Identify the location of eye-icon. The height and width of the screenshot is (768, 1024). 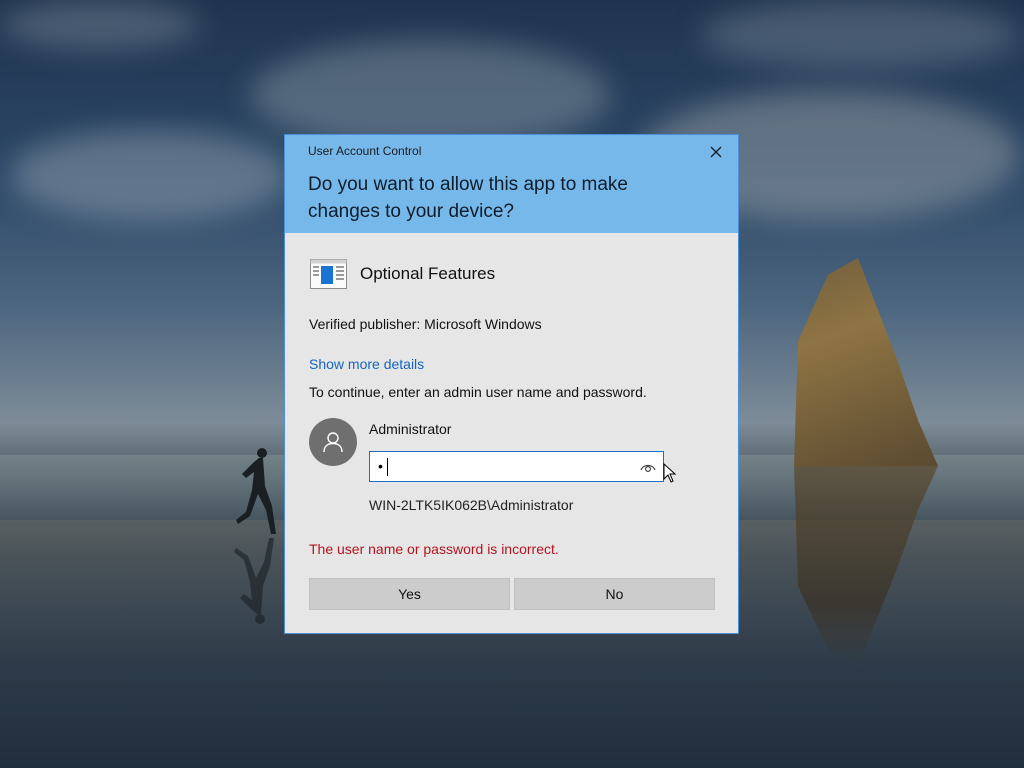
(648, 468).